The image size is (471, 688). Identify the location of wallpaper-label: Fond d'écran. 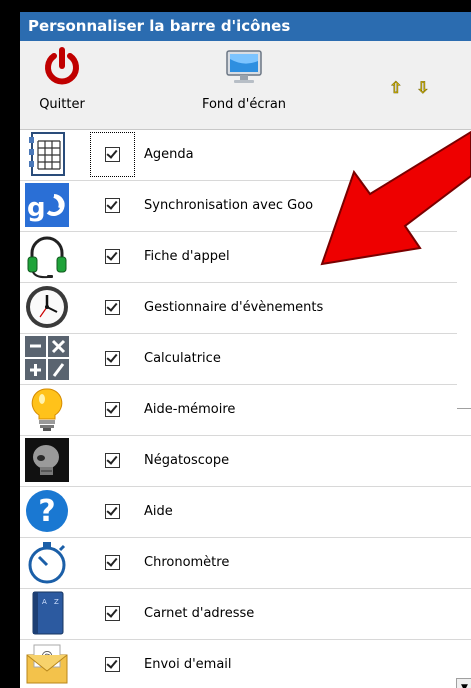
(244, 104).